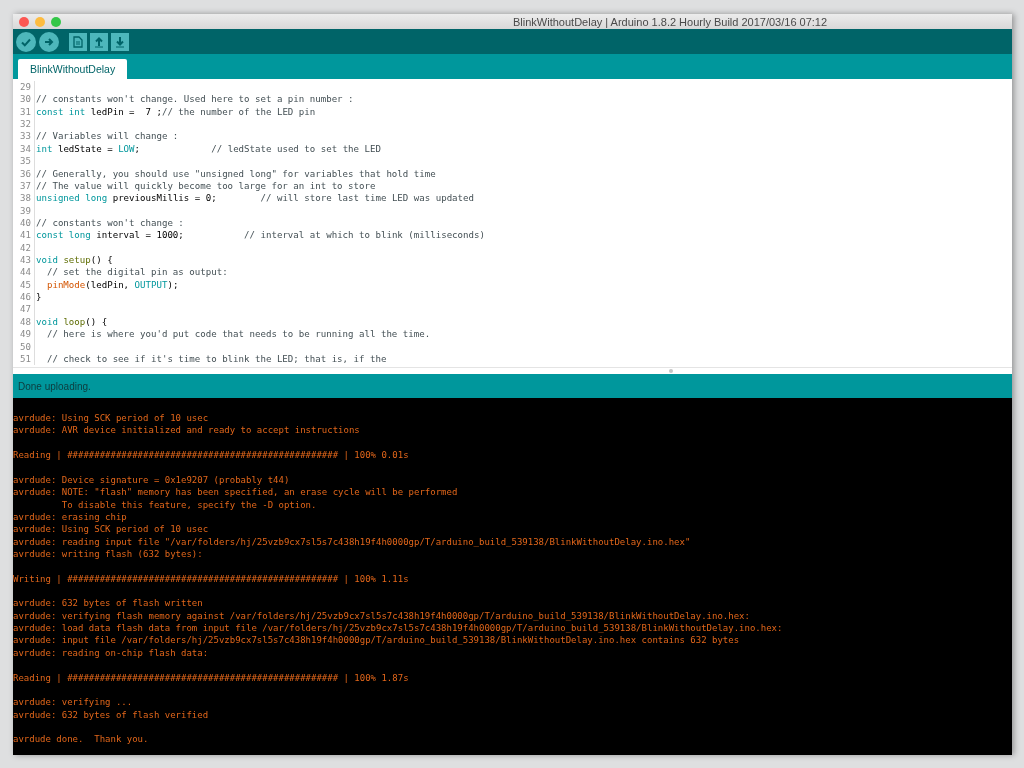 The width and height of the screenshot is (1024, 768). Describe the element at coordinates (255, 198) in the screenshot. I see `code-line: unsigned long previousMillis = 0; // will store last time LED was updated` at that location.